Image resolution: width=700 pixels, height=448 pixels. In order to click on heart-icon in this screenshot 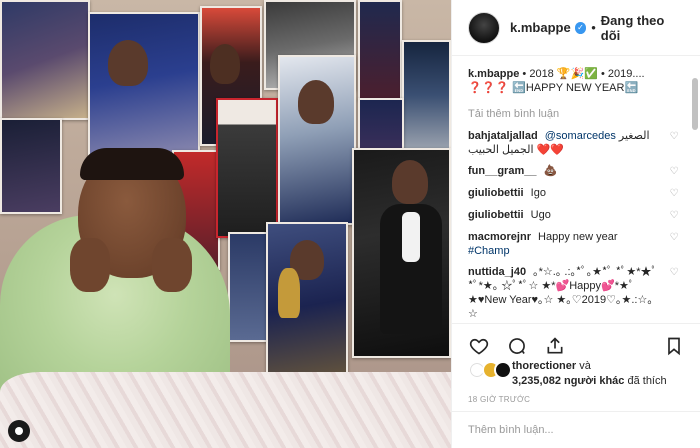, I will do `click(479, 346)`.